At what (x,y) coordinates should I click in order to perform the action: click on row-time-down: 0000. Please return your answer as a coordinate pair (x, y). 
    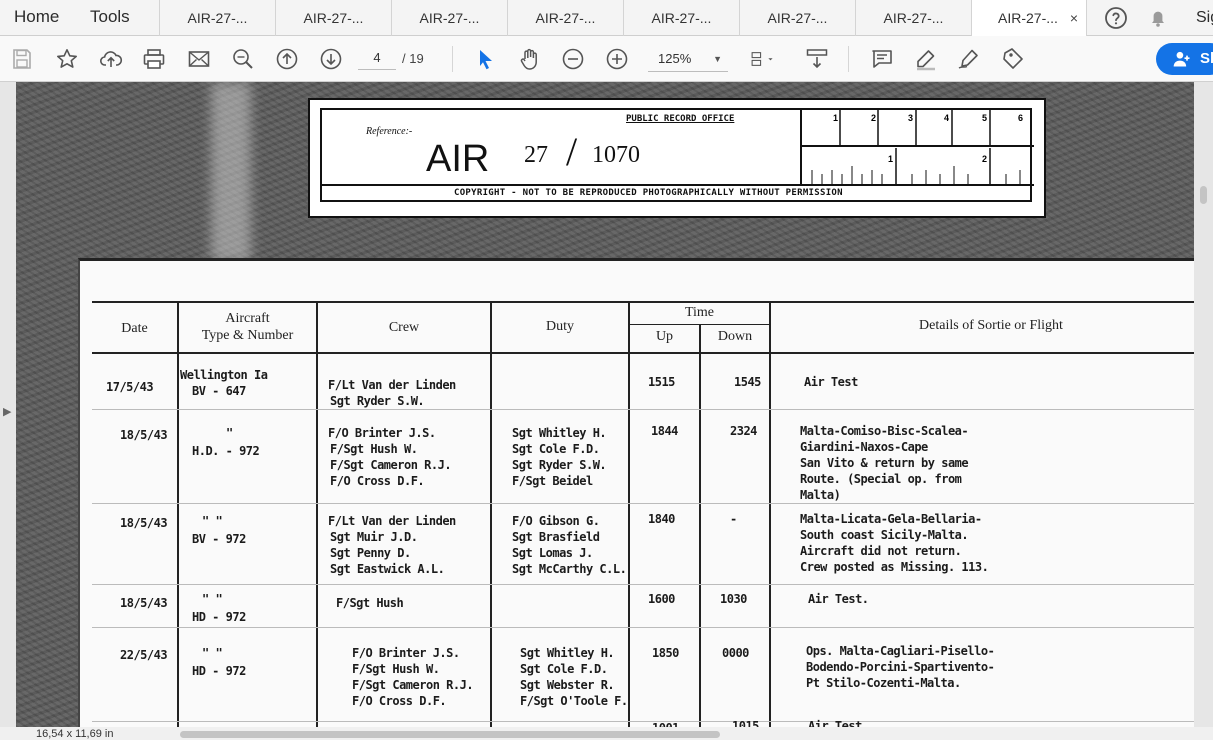
    Looking at the image, I should click on (735, 653).